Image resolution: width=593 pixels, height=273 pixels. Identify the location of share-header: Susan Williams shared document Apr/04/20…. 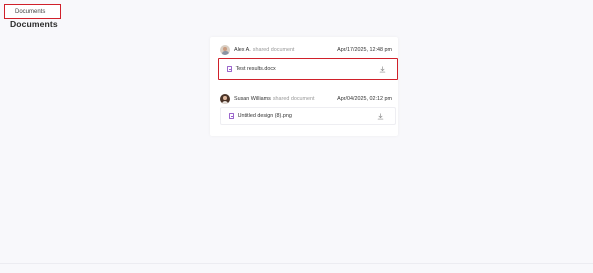
(306, 99).